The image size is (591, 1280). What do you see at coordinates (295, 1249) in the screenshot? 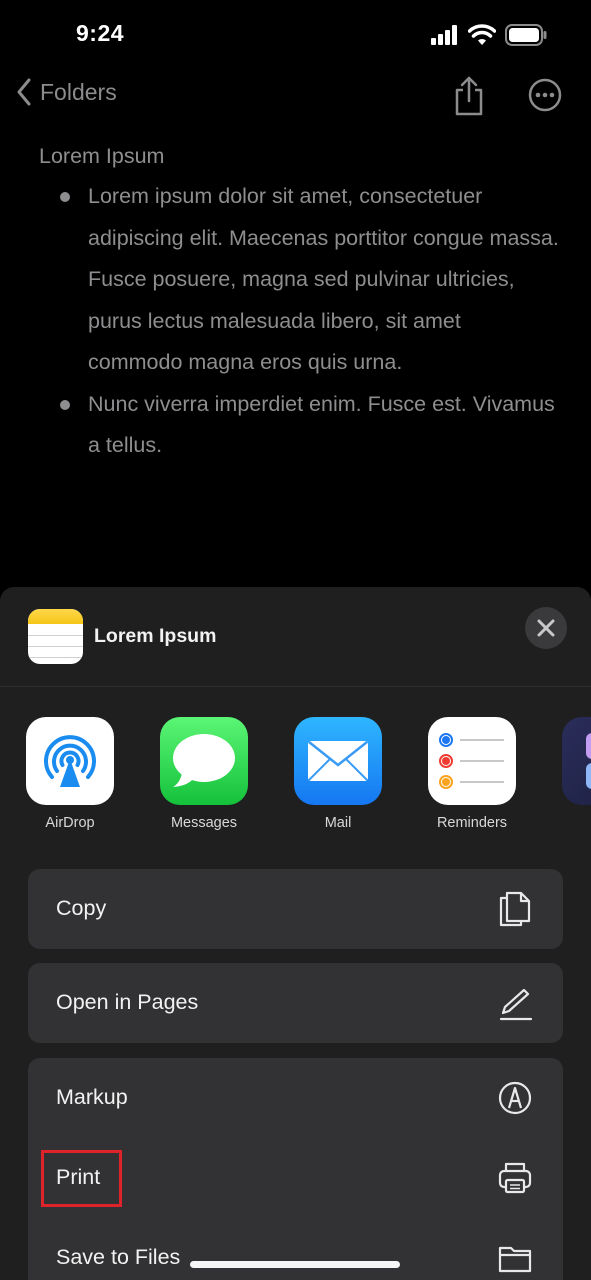
I see `save-to-files-button: Save to Files` at bounding box center [295, 1249].